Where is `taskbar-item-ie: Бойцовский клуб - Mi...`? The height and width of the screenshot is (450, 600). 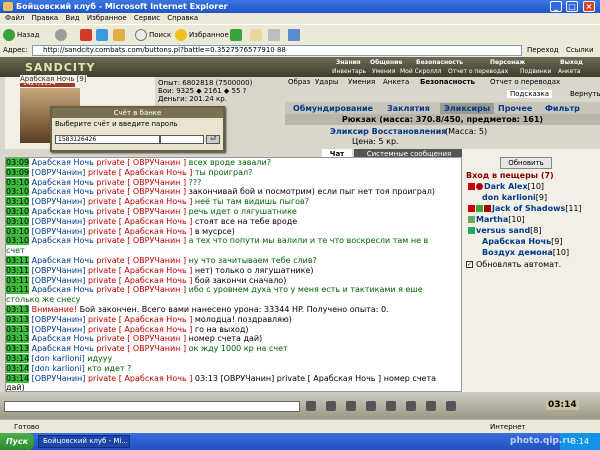 taskbar-item-ie: Бойцовский клуб - Mi... is located at coordinates (84, 441).